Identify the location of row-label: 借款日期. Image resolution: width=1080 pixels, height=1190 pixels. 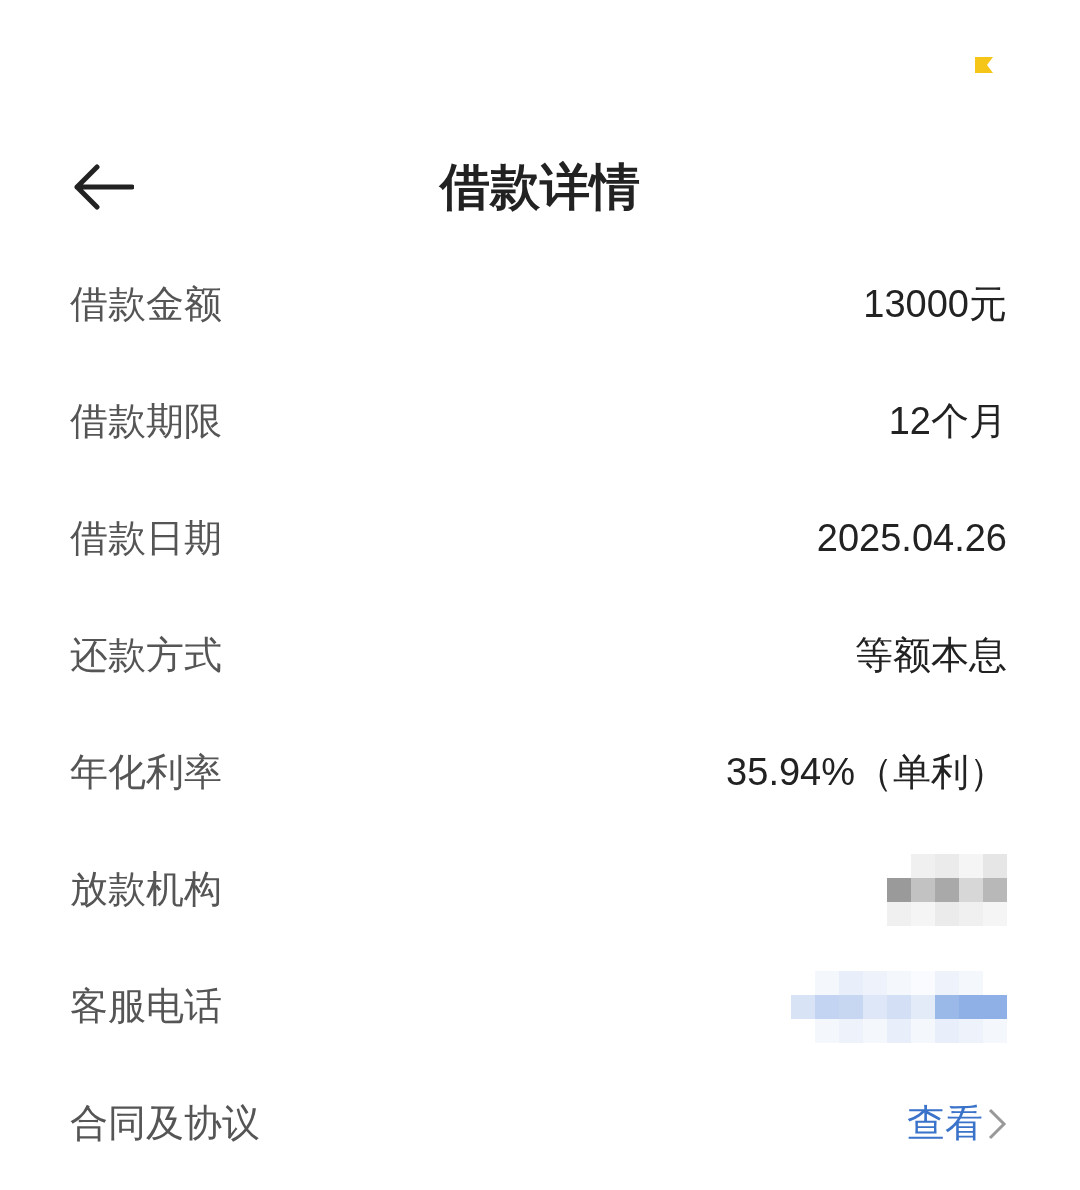
(146, 538).